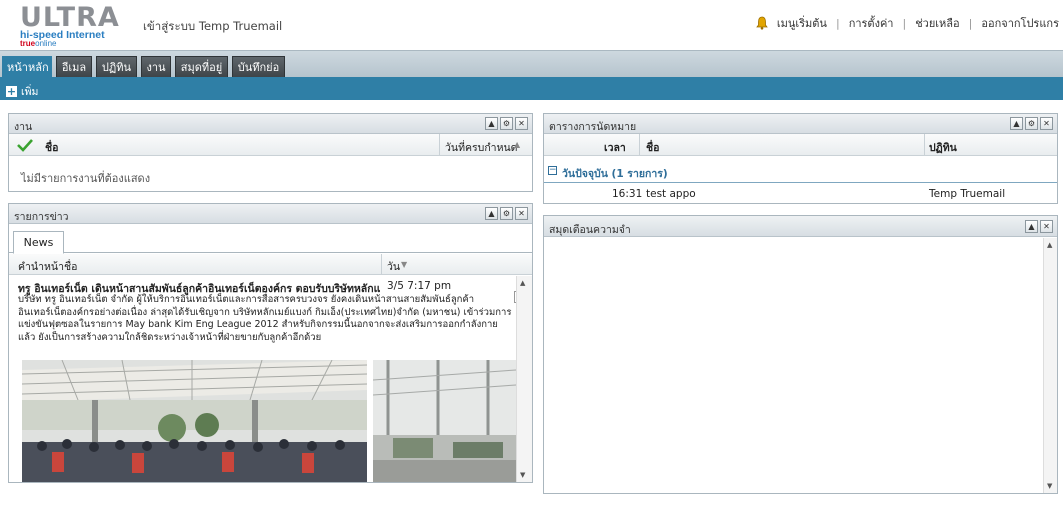 The height and width of the screenshot is (510, 1063). What do you see at coordinates (86, 178) in the screenshot?
I see `tasks-empty-text: ไม่มีรายการงานที่ต้องแสดง` at bounding box center [86, 178].